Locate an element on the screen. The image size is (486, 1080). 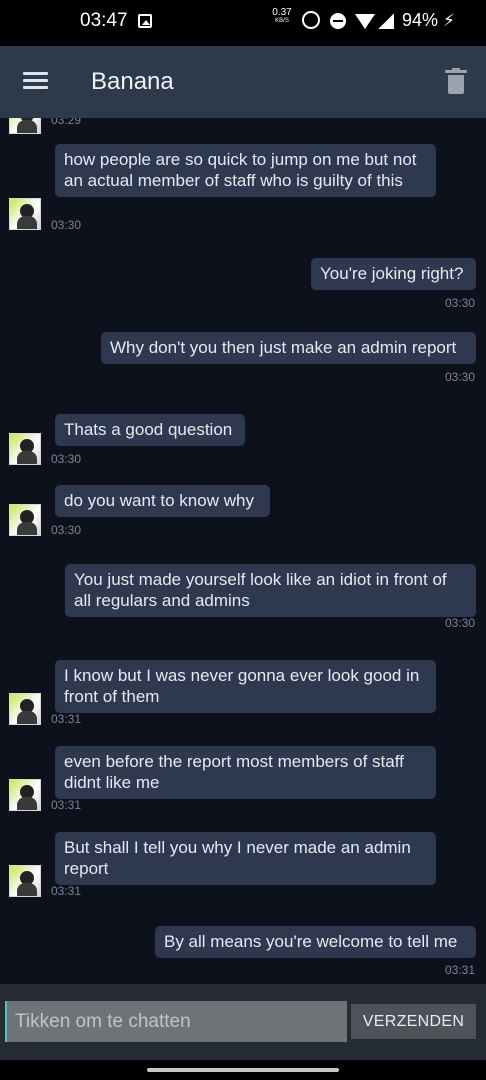
app-bar: Banana is located at coordinates (243, 82).